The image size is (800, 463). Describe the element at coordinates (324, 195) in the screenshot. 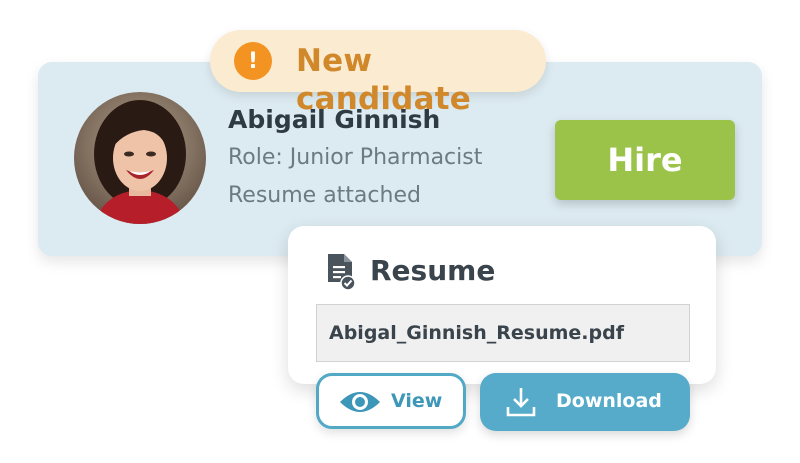

I see `resume-status: Resume attached` at that location.